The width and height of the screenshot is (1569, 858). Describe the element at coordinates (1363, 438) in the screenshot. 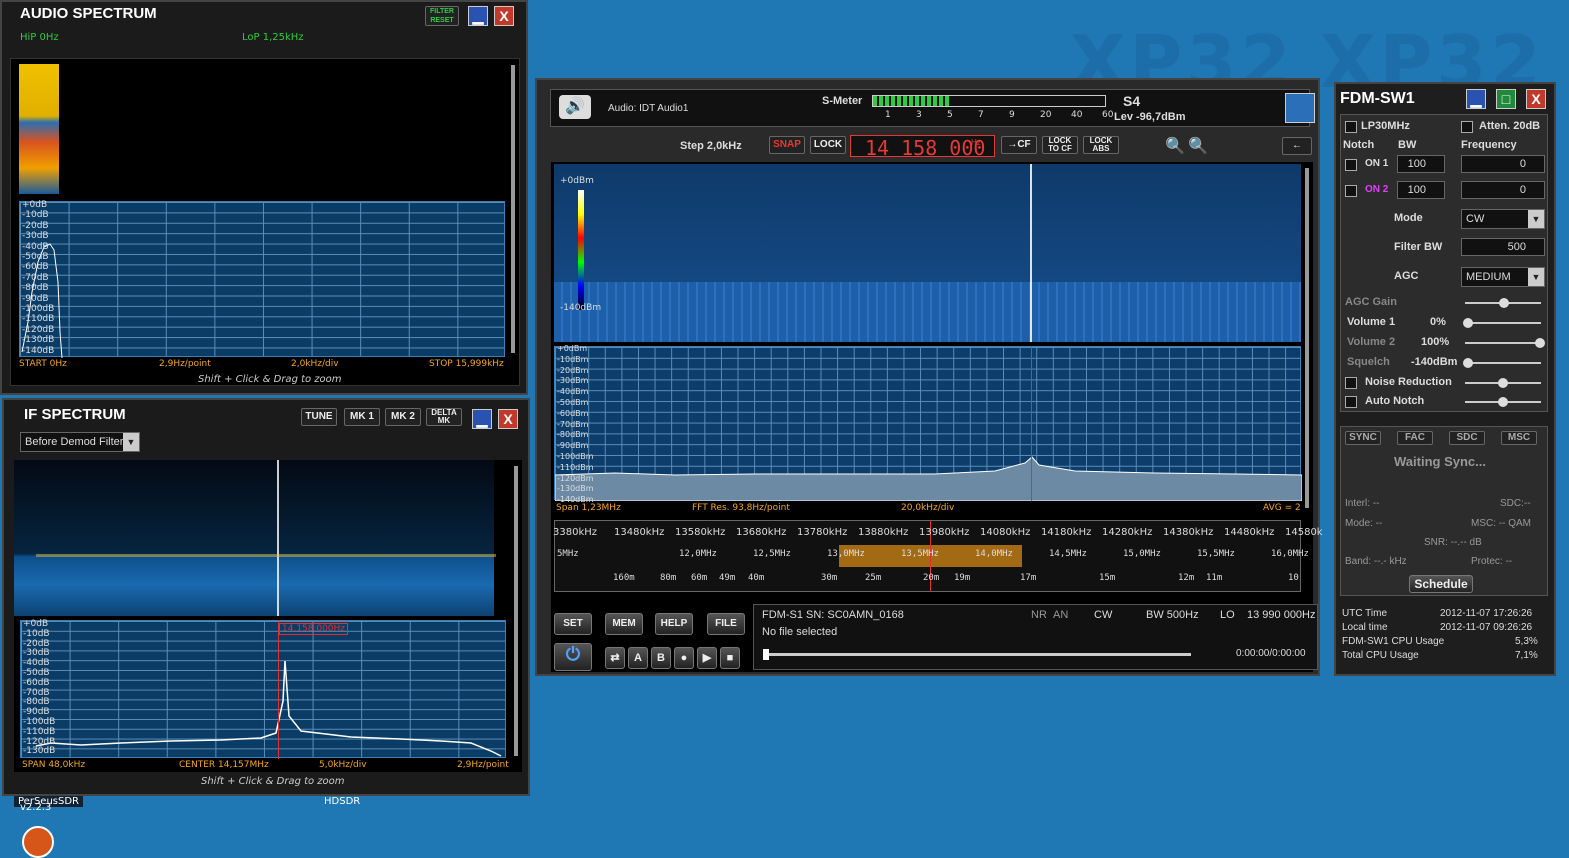

I see `drm-tab: SYNC` at that location.